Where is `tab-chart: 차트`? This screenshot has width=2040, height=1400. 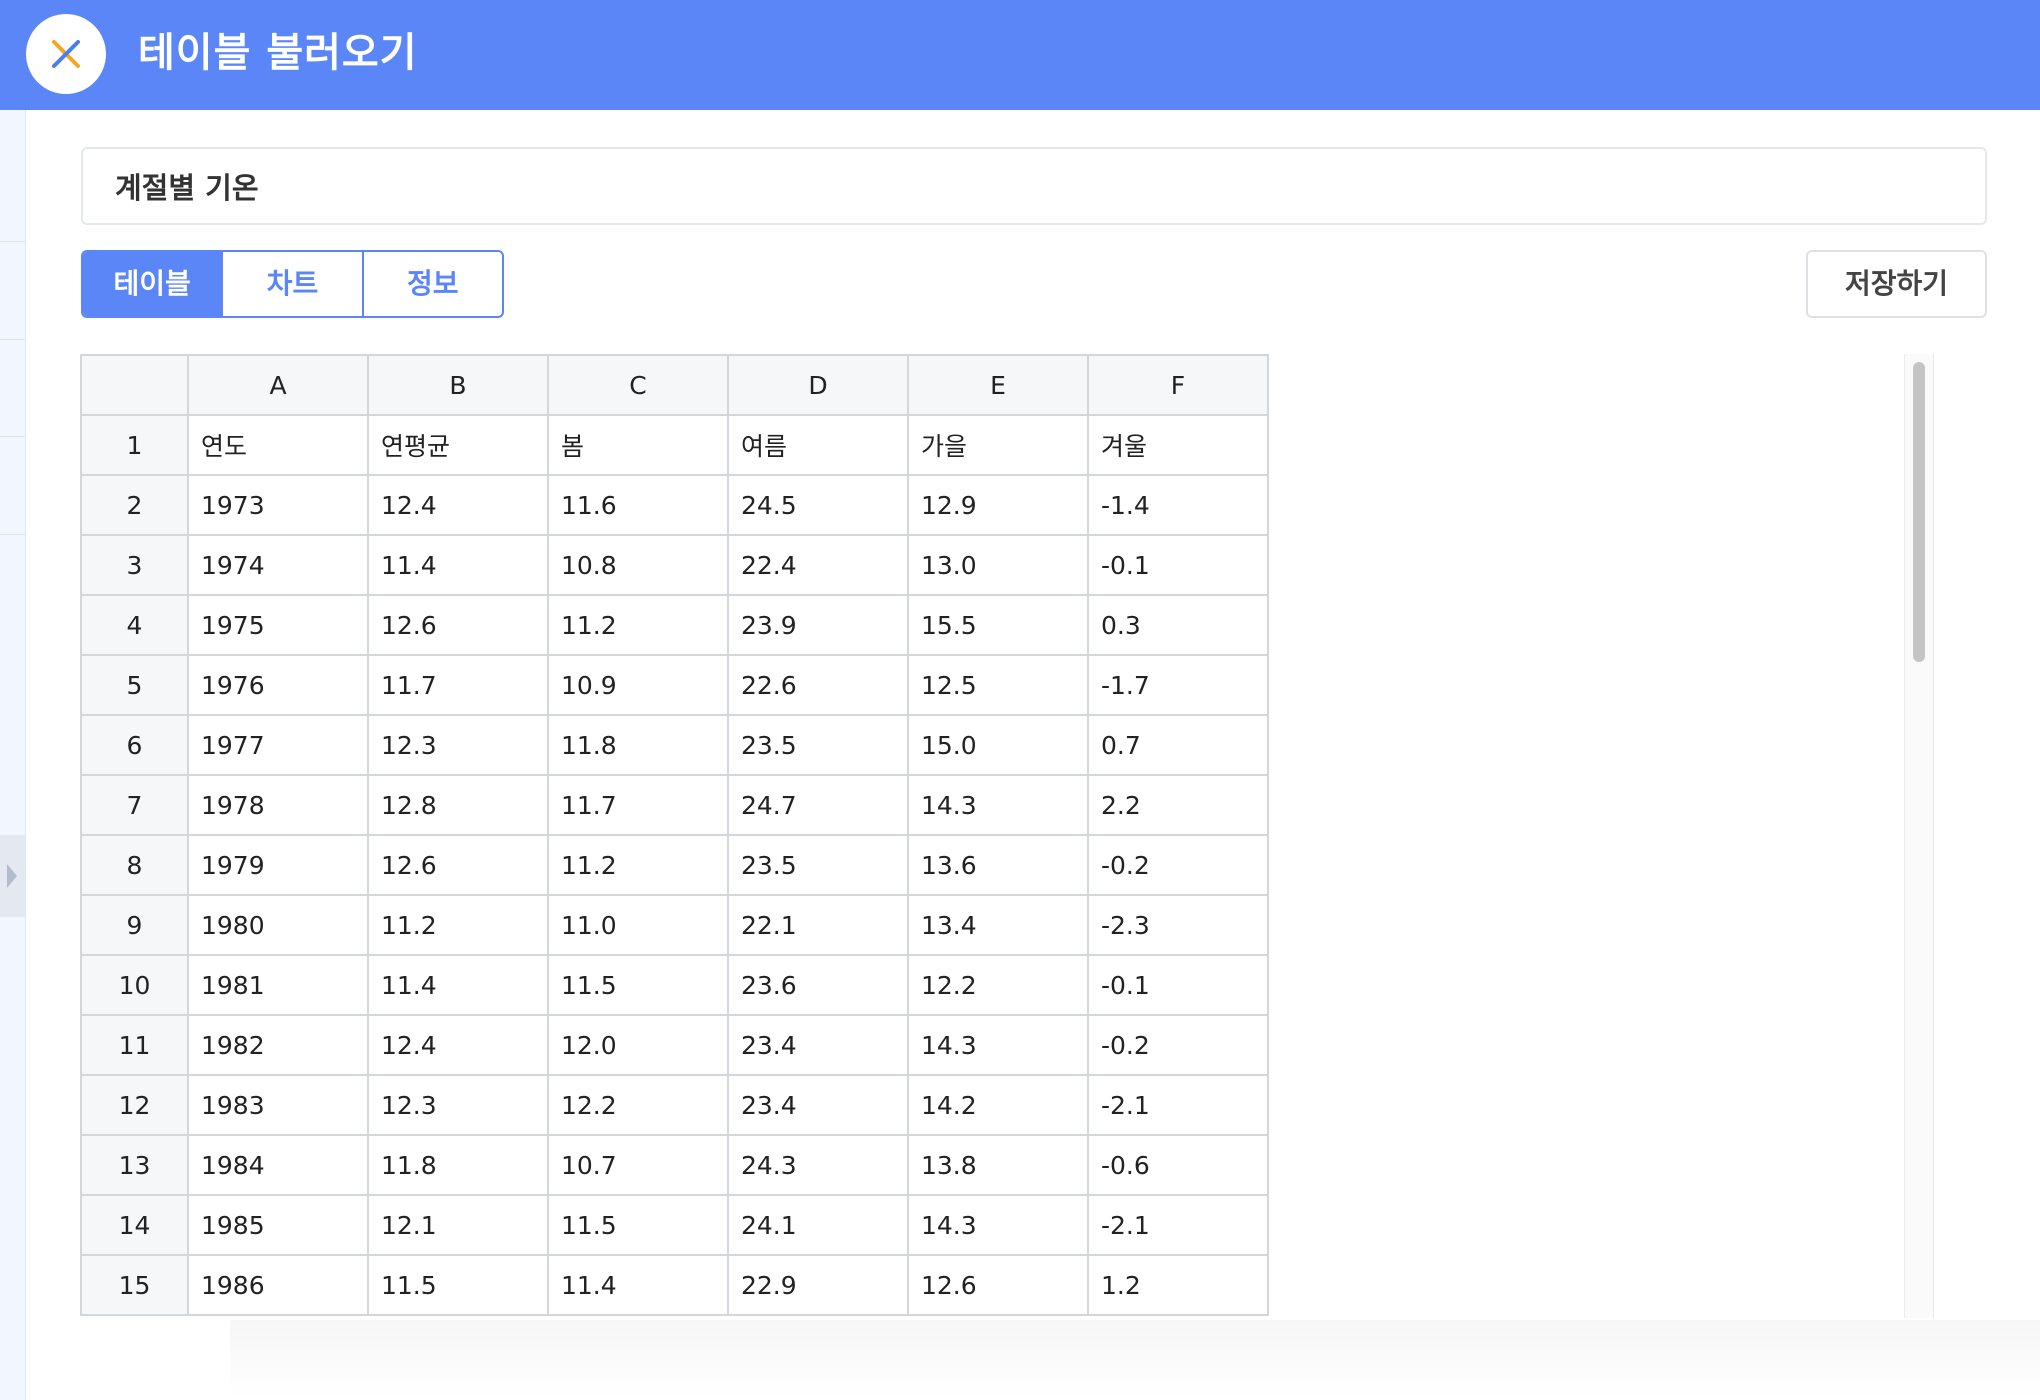
tab-chart: 차트 is located at coordinates (291, 284).